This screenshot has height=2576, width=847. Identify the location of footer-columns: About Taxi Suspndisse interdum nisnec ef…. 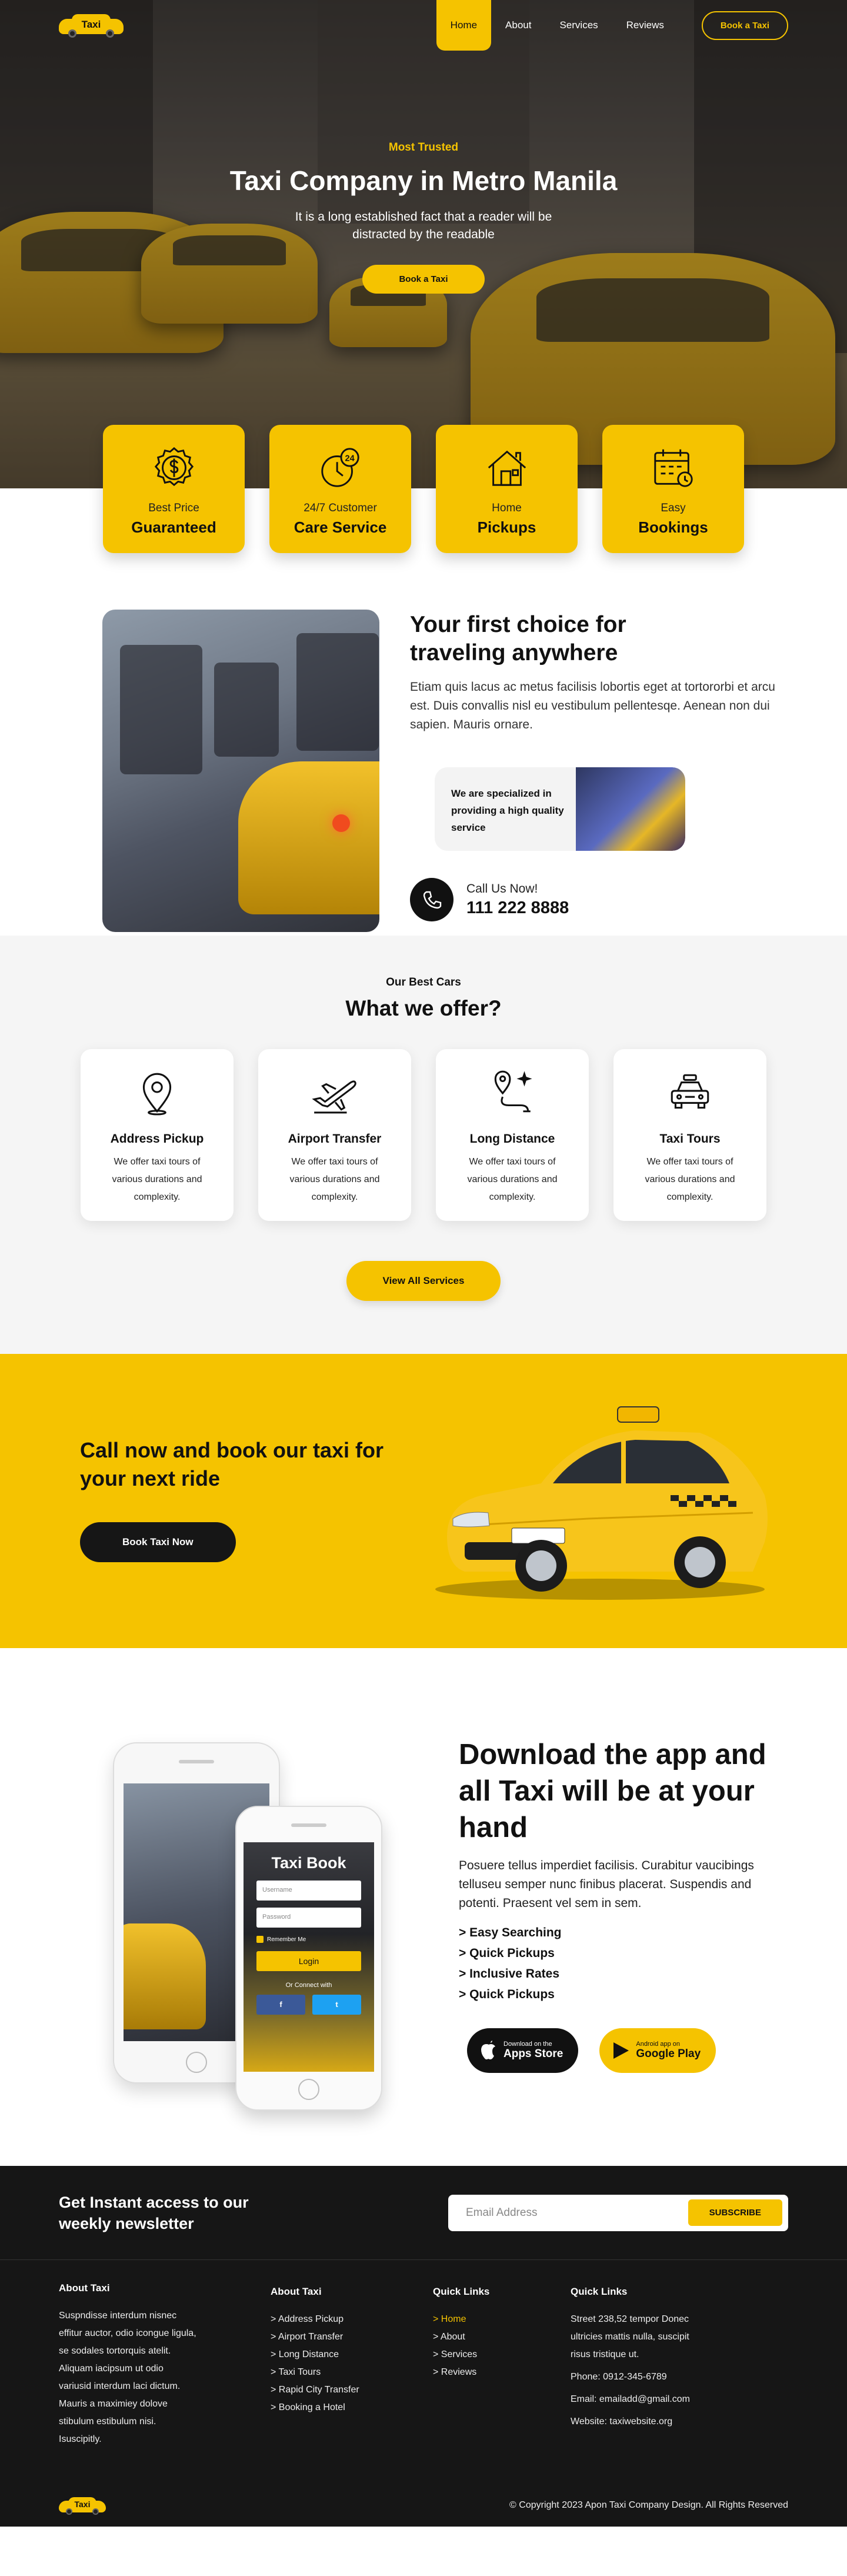
(423, 2354).